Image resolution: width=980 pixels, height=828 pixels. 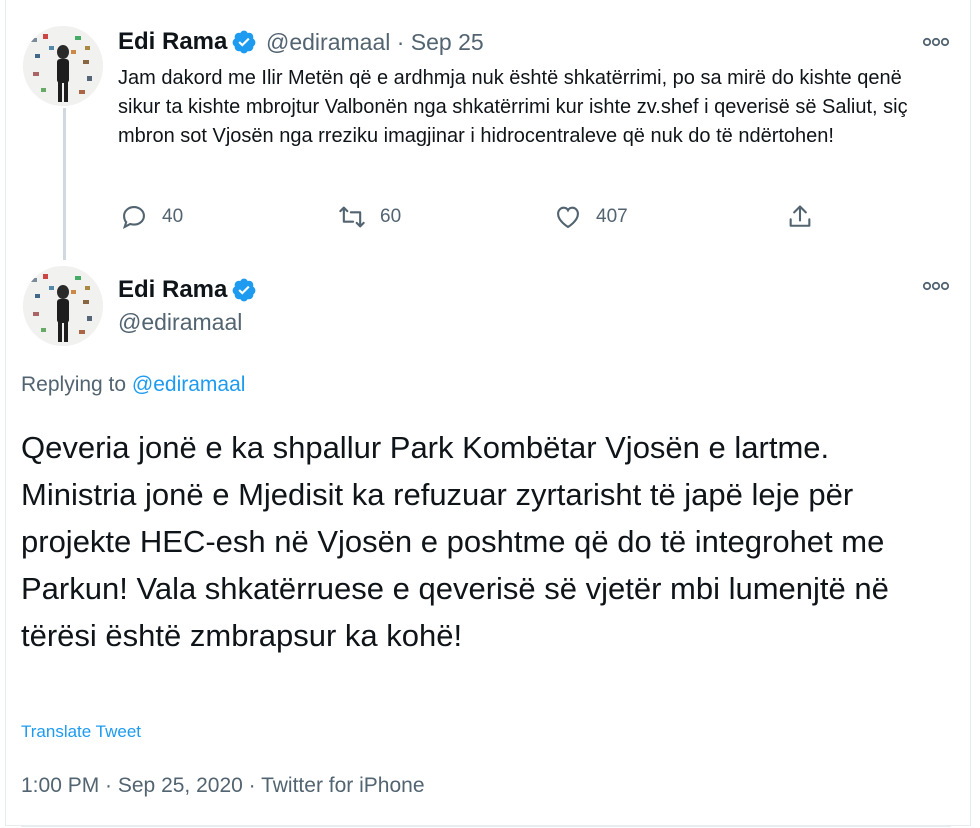 I want to click on replying-to-link: @ediramaal, so click(x=189, y=384).